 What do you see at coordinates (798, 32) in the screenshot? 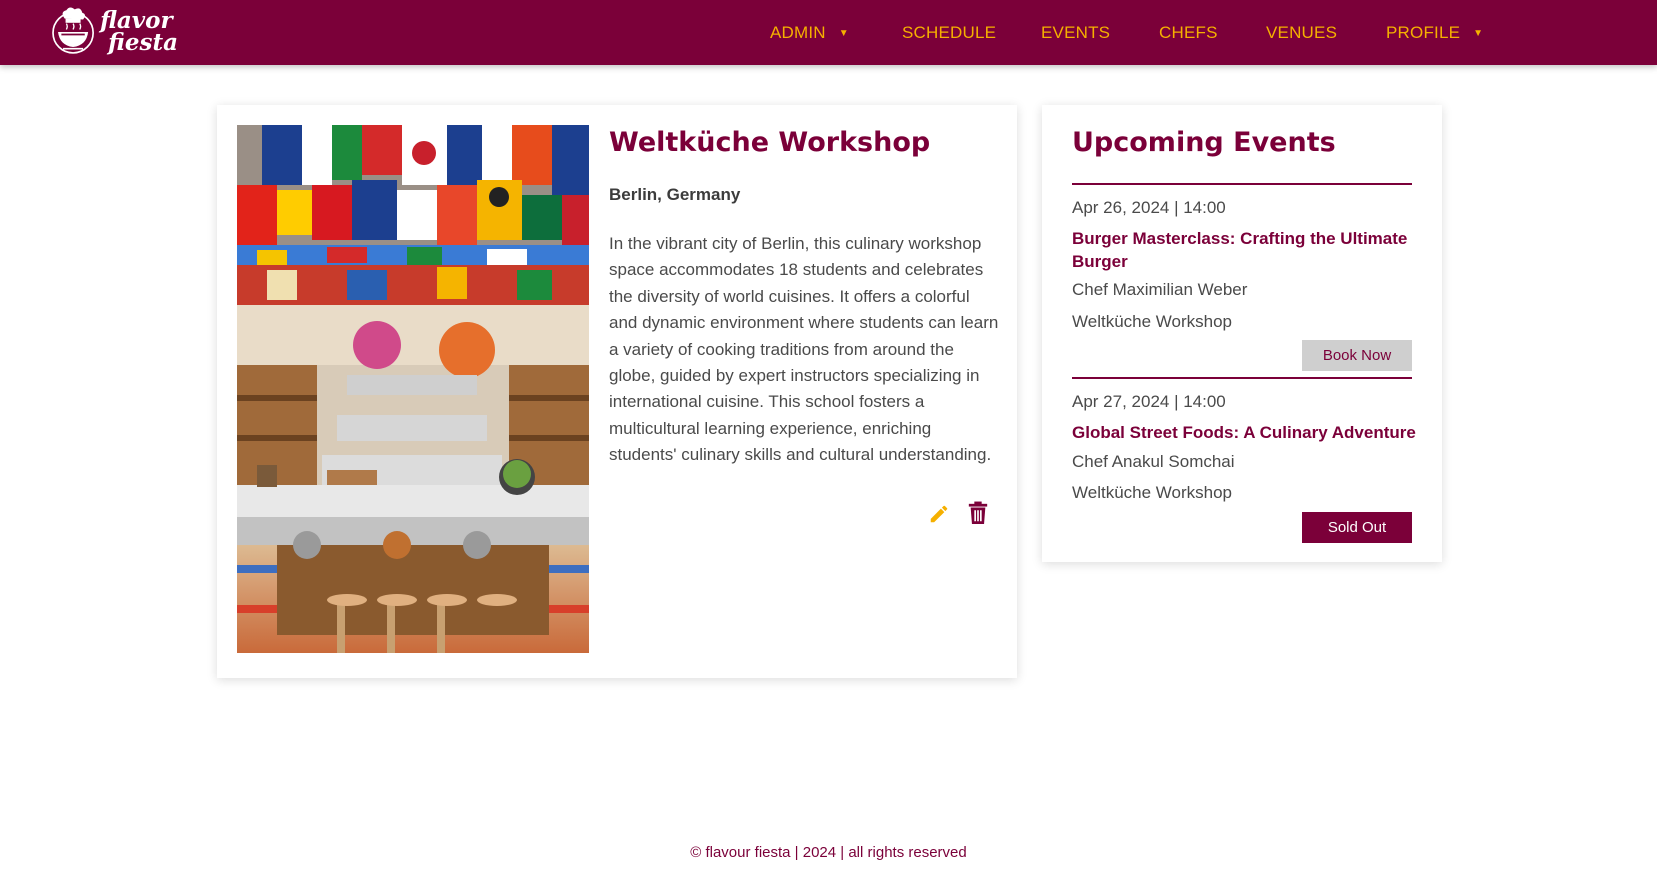
I see `nav-item-admin-label: ADMIN` at bounding box center [798, 32].